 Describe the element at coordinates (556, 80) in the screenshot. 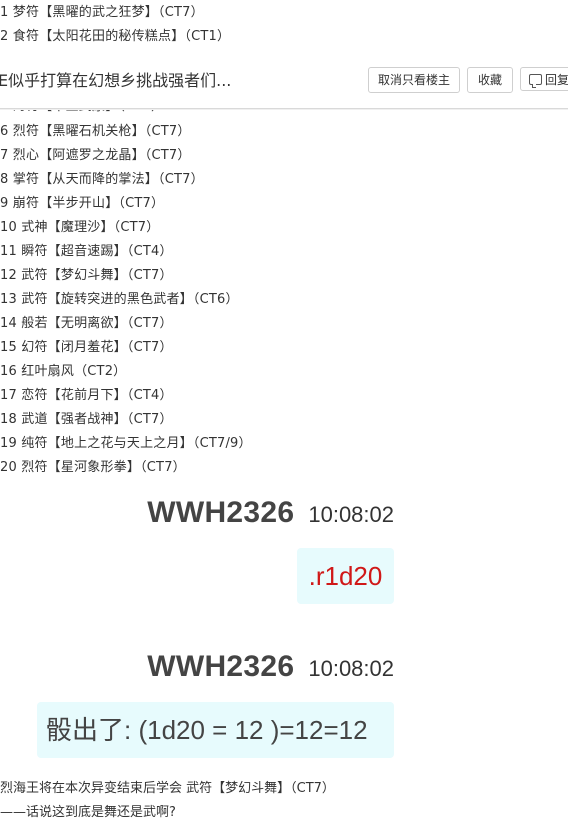

I see `reply-button-label: 回复` at that location.